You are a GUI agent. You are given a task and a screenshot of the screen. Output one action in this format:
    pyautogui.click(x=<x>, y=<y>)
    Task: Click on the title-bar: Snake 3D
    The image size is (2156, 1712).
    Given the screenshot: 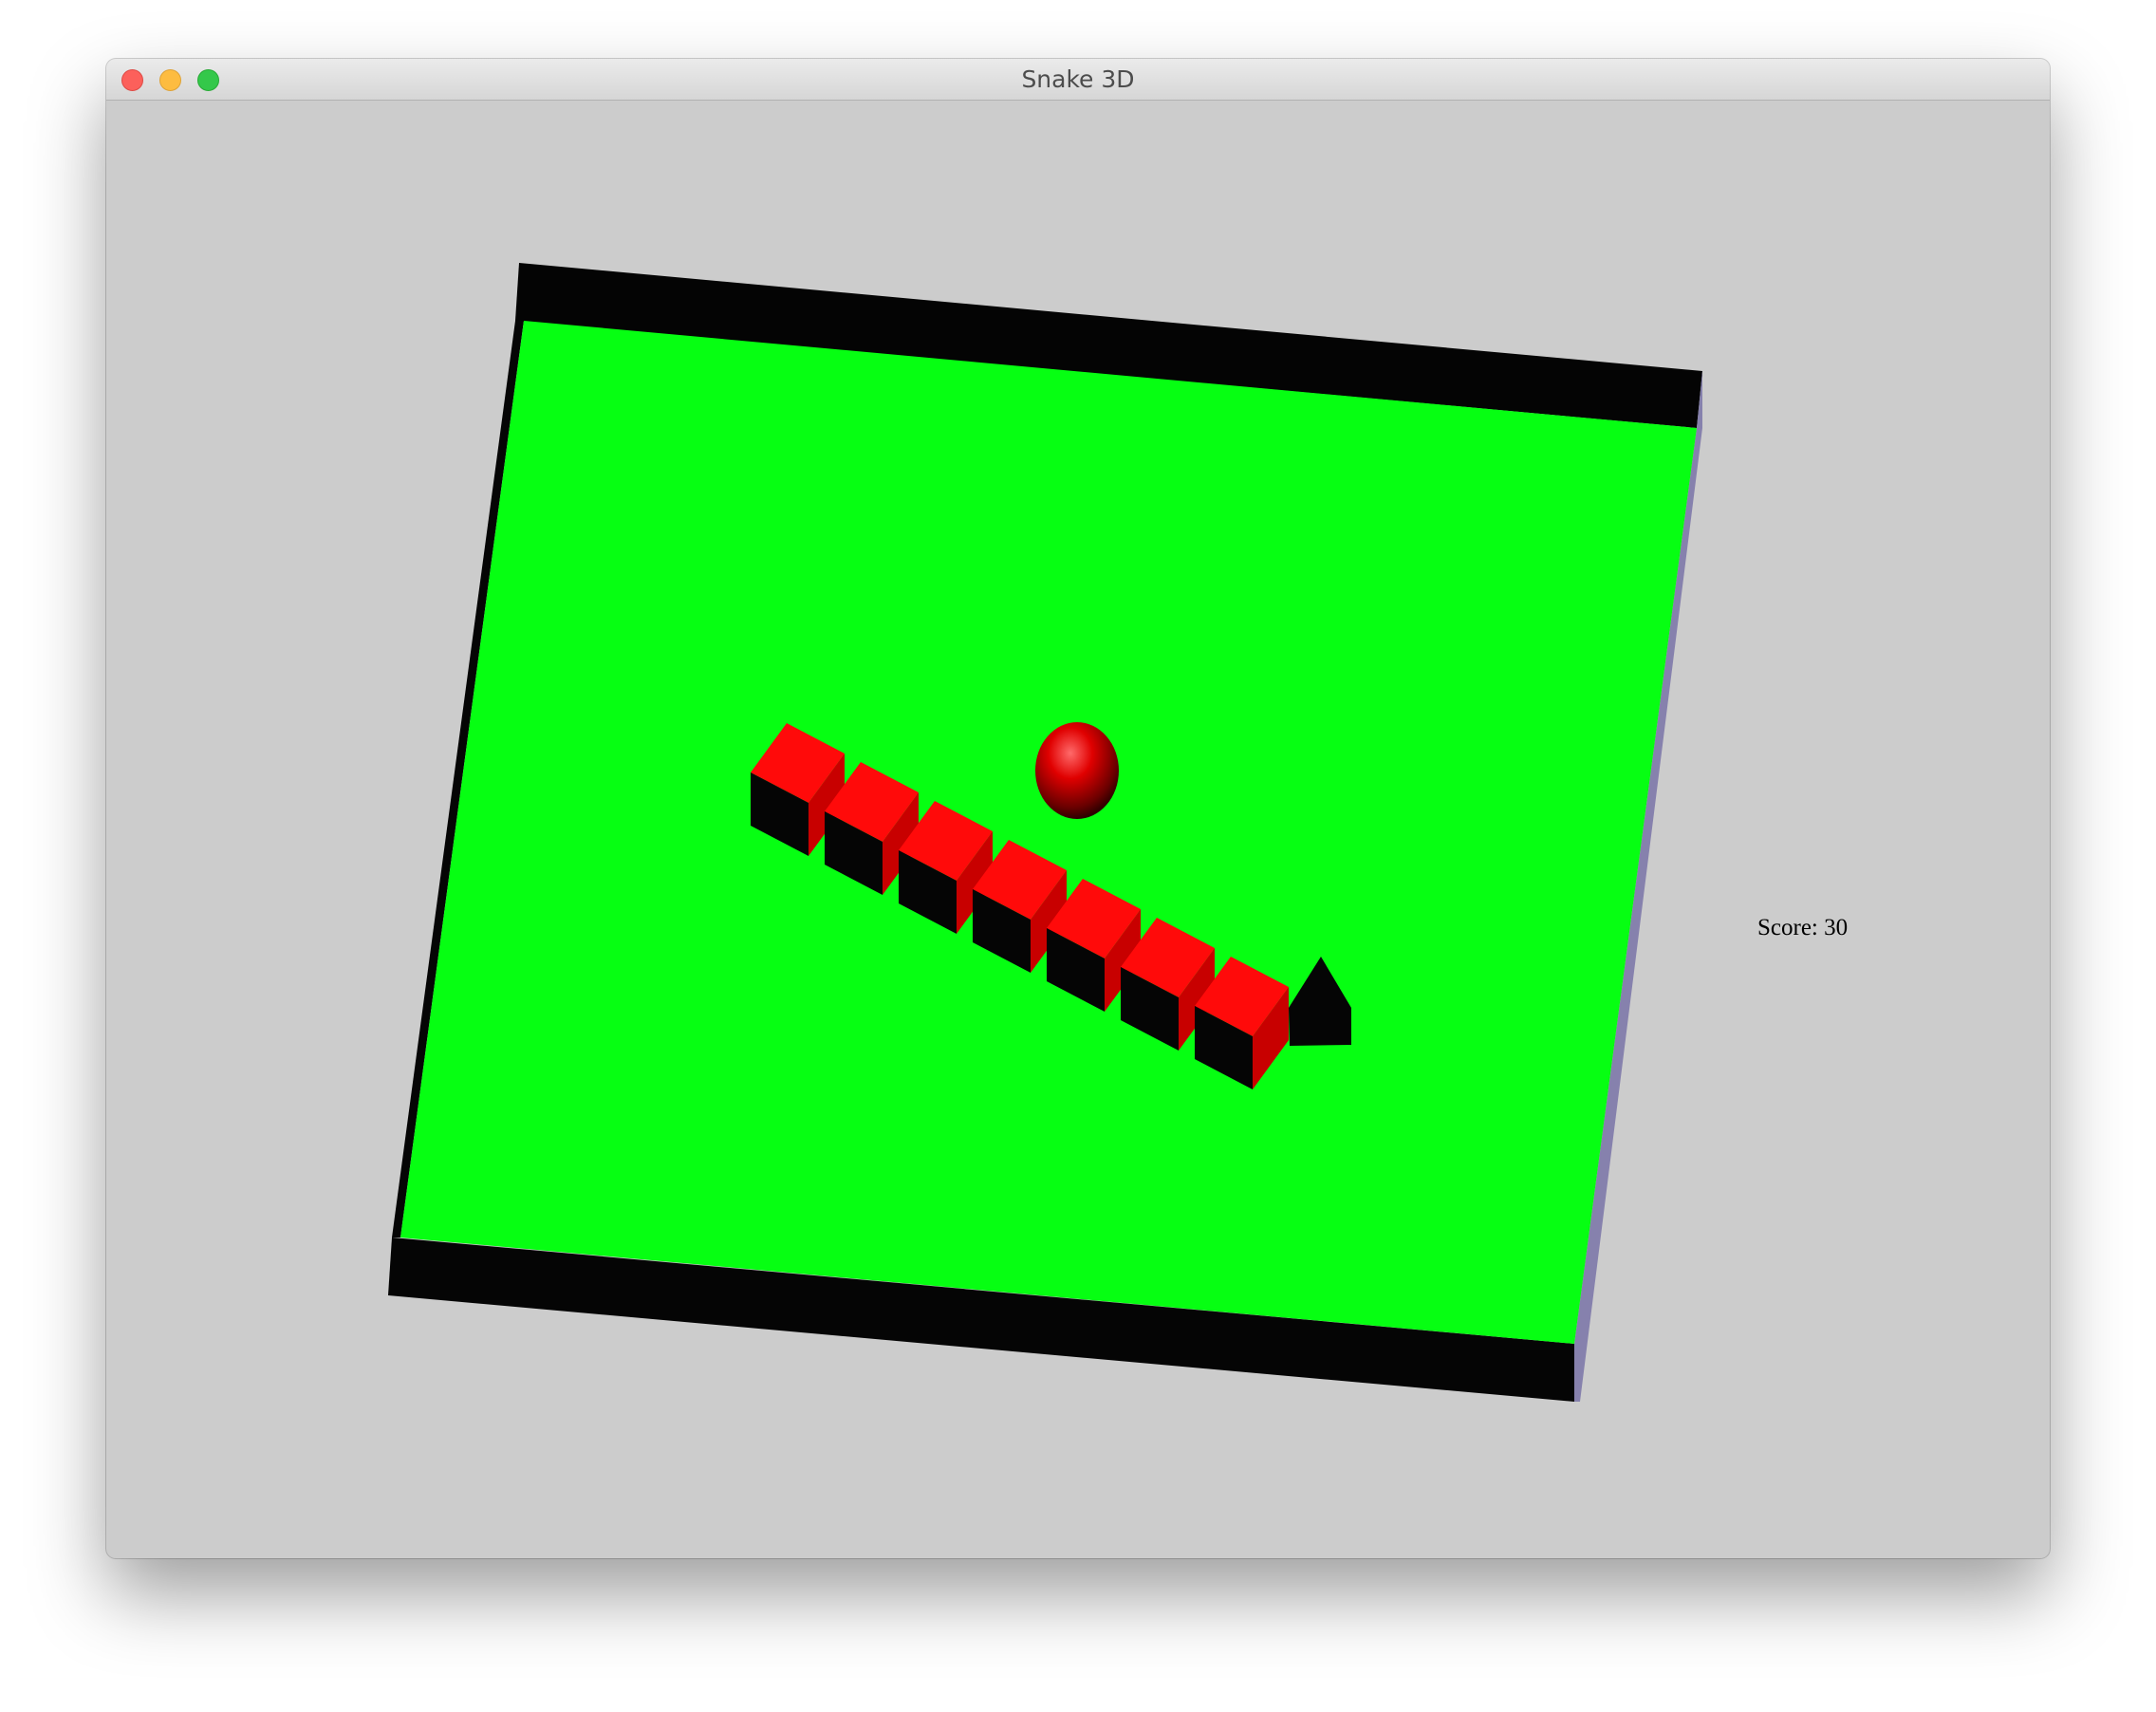 What is the action you would take?
    pyautogui.click(x=1078, y=80)
    